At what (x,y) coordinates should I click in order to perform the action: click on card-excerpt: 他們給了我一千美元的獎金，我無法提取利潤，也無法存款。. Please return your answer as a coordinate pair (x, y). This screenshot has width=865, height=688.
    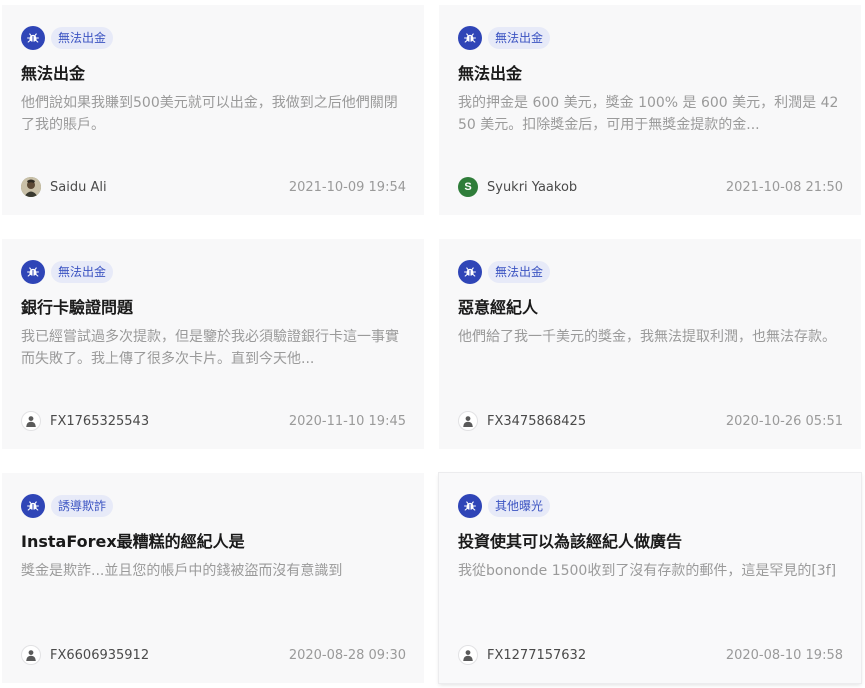
    Looking at the image, I should click on (647, 337).